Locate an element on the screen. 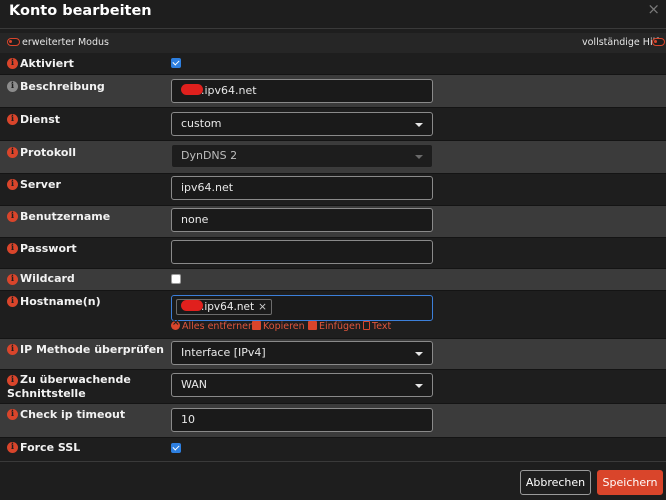  row-server: i Server ipv64.net is located at coordinates (333, 189).